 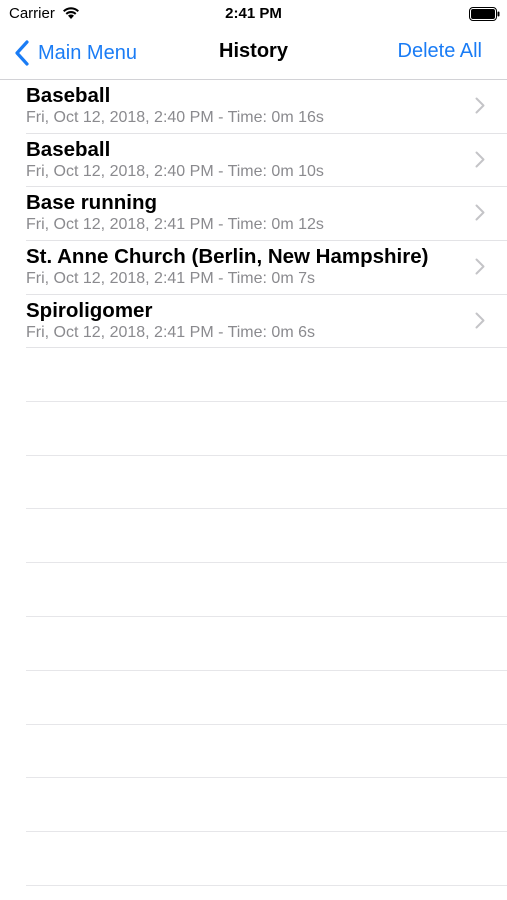 I want to click on status-bar: Carrier 2:41 PM, so click(x=253, y=14).